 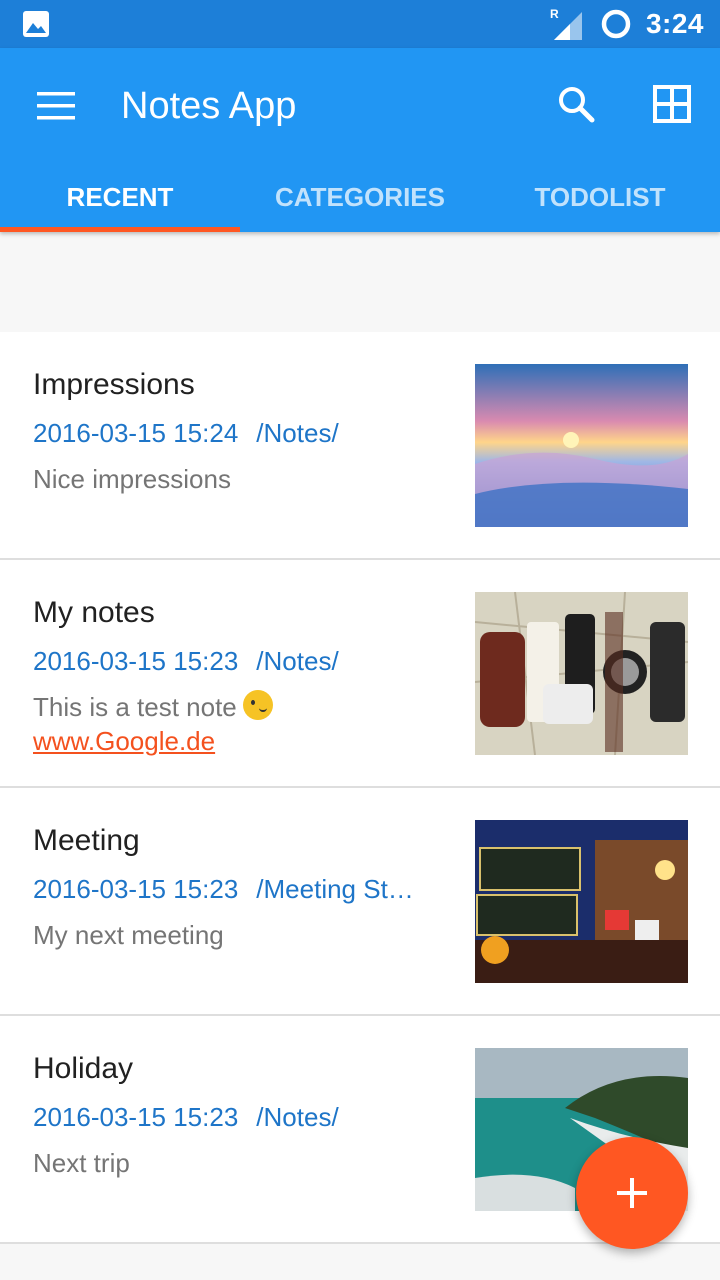 I want to click on note-body: My next meeting, so click(x=128, y=935).